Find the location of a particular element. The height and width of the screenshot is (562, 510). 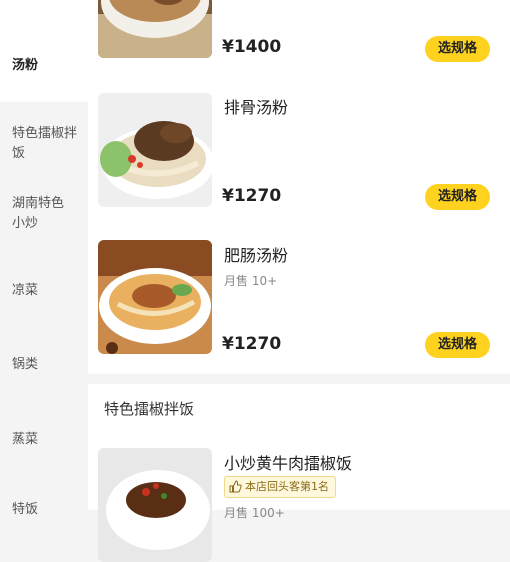

sidebar-item-hunan-stirfry: 湖南特色小炒 is located at coordinates (42, 214).